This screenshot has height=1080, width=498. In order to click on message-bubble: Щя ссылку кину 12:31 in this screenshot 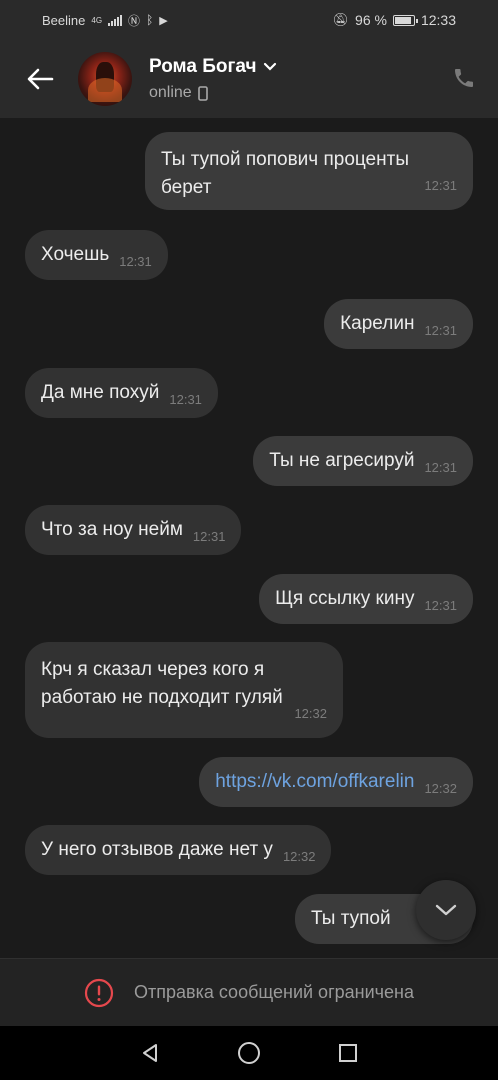, I will do `click(366, 599)`.